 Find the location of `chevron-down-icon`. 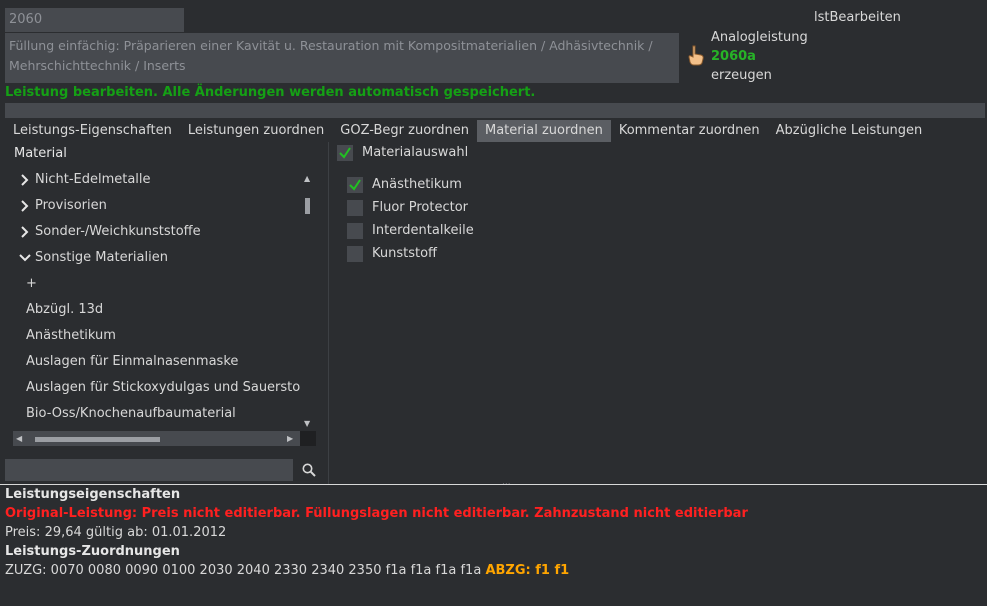

chevron-down-icon is located at coordinates (25, 258).